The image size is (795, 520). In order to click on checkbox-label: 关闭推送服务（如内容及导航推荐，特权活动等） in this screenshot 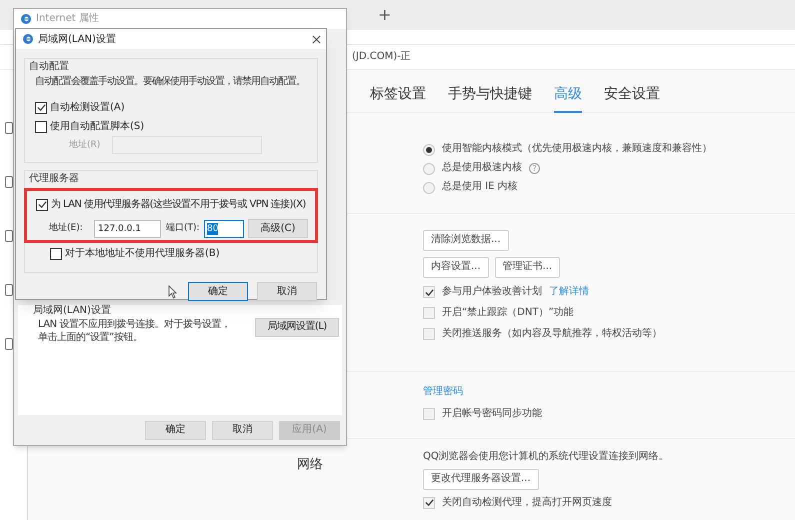, I will do `click(552, 334)`.